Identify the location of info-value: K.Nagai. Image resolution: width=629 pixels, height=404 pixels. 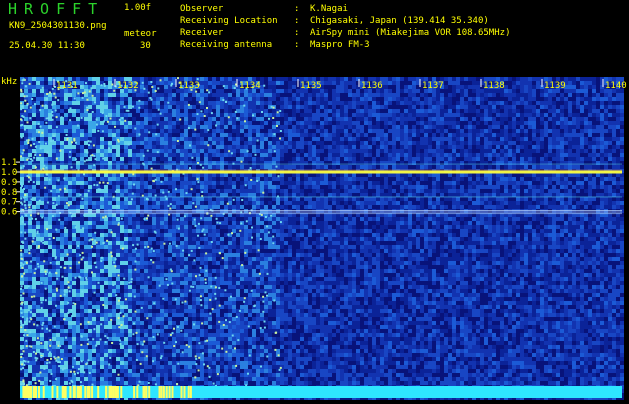
(329, 9).